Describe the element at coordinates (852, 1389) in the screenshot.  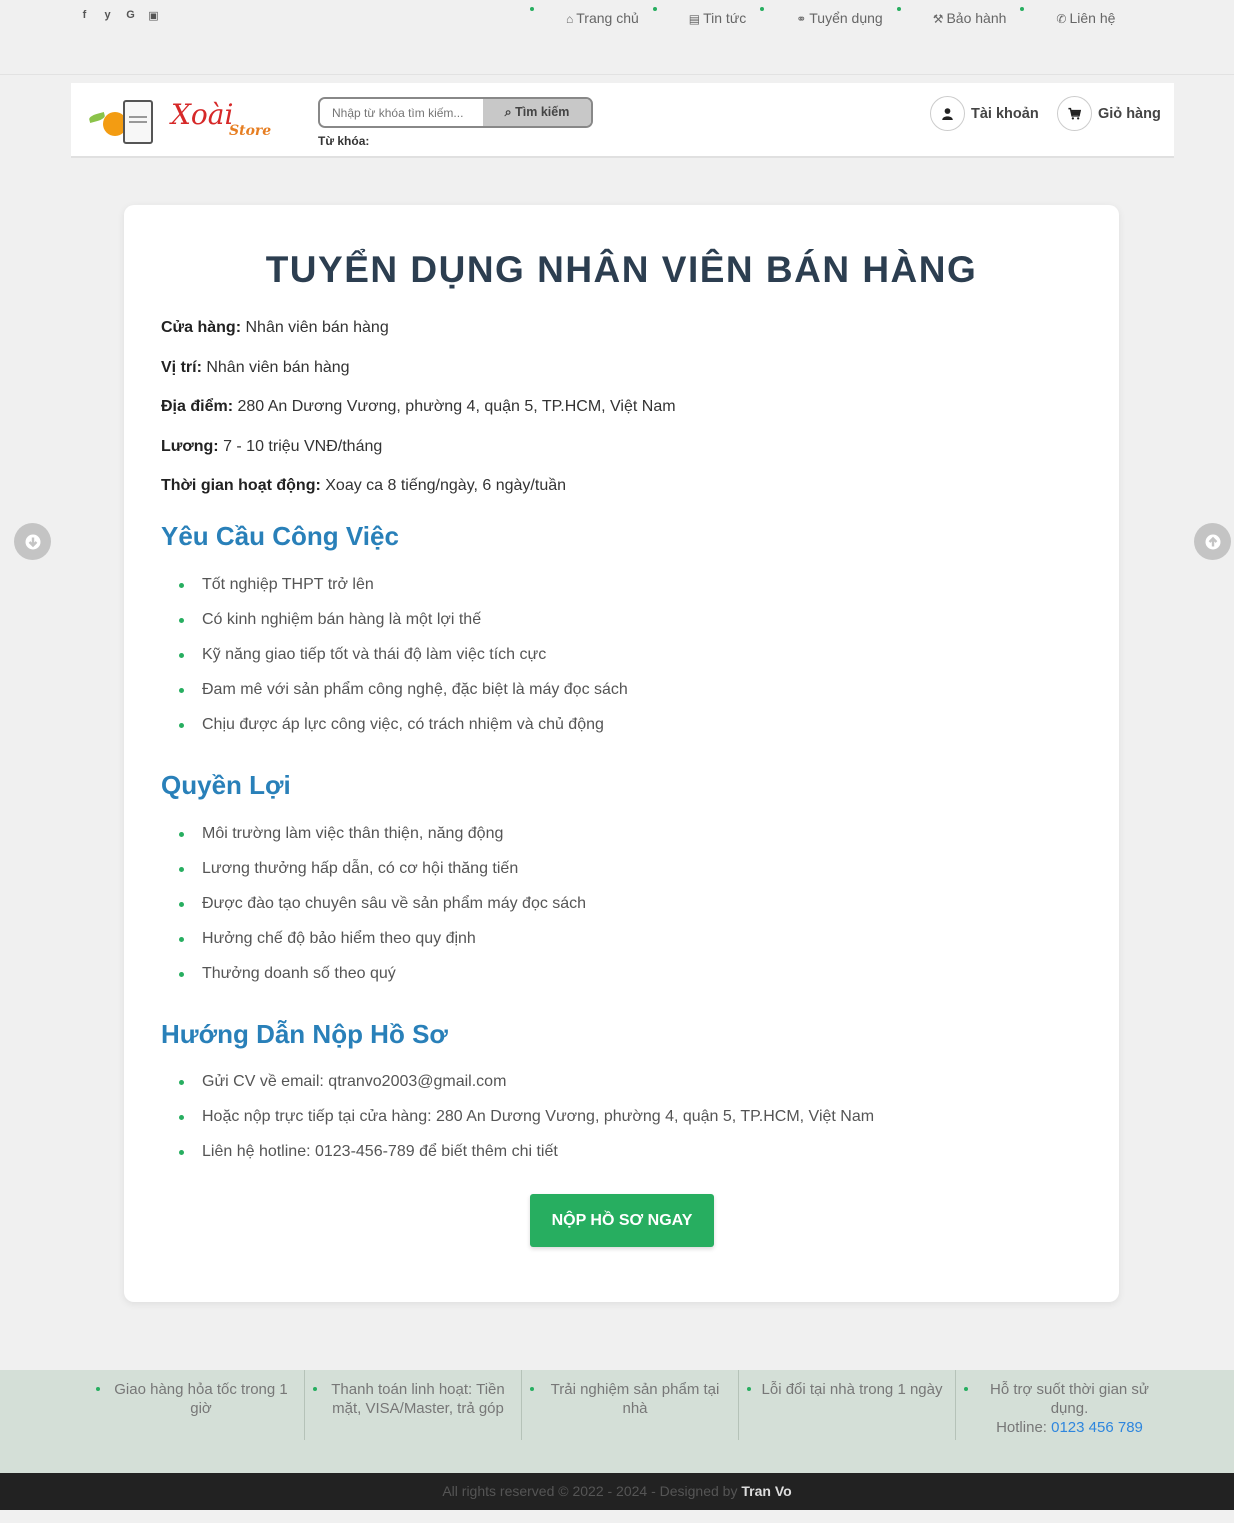
I see `feature-text: Lỗi đổi tại nhà trong 1 ngày` at that location.